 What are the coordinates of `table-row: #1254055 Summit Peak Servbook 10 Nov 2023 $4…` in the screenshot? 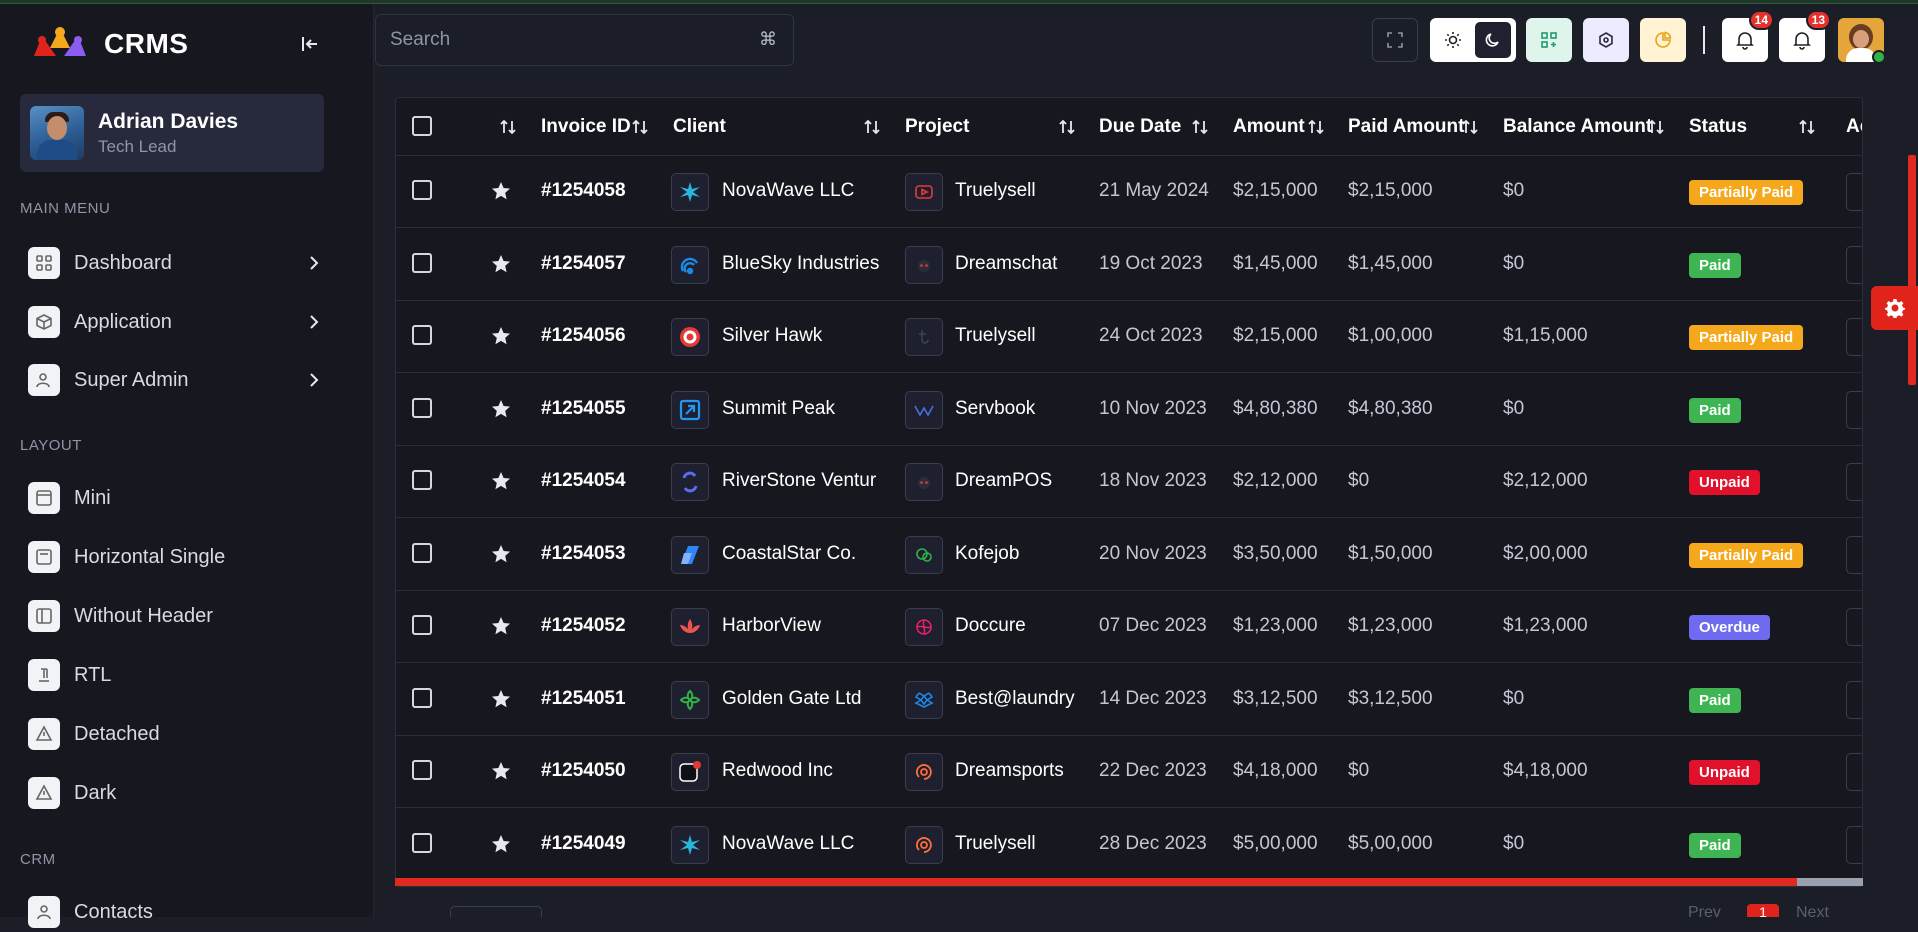 It's located at (1129, 410).